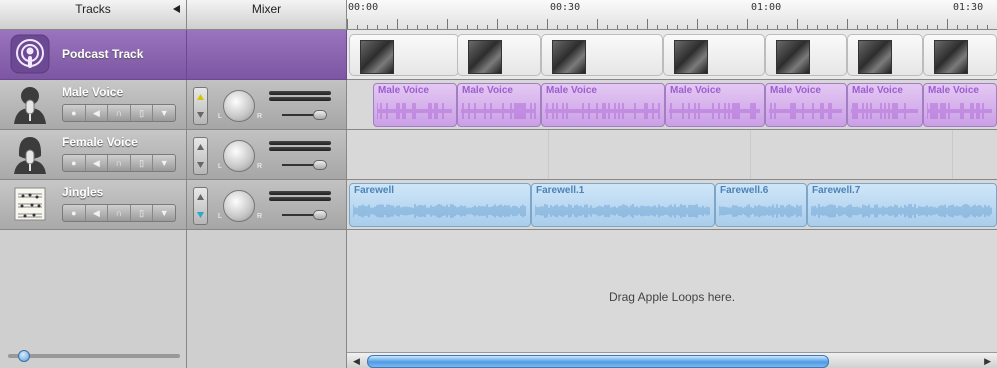 The image size is (997, 368). Describe the element at coordinates (93, 9) in the screenshot. I see `tracks-header-label: Tracks` at that location.